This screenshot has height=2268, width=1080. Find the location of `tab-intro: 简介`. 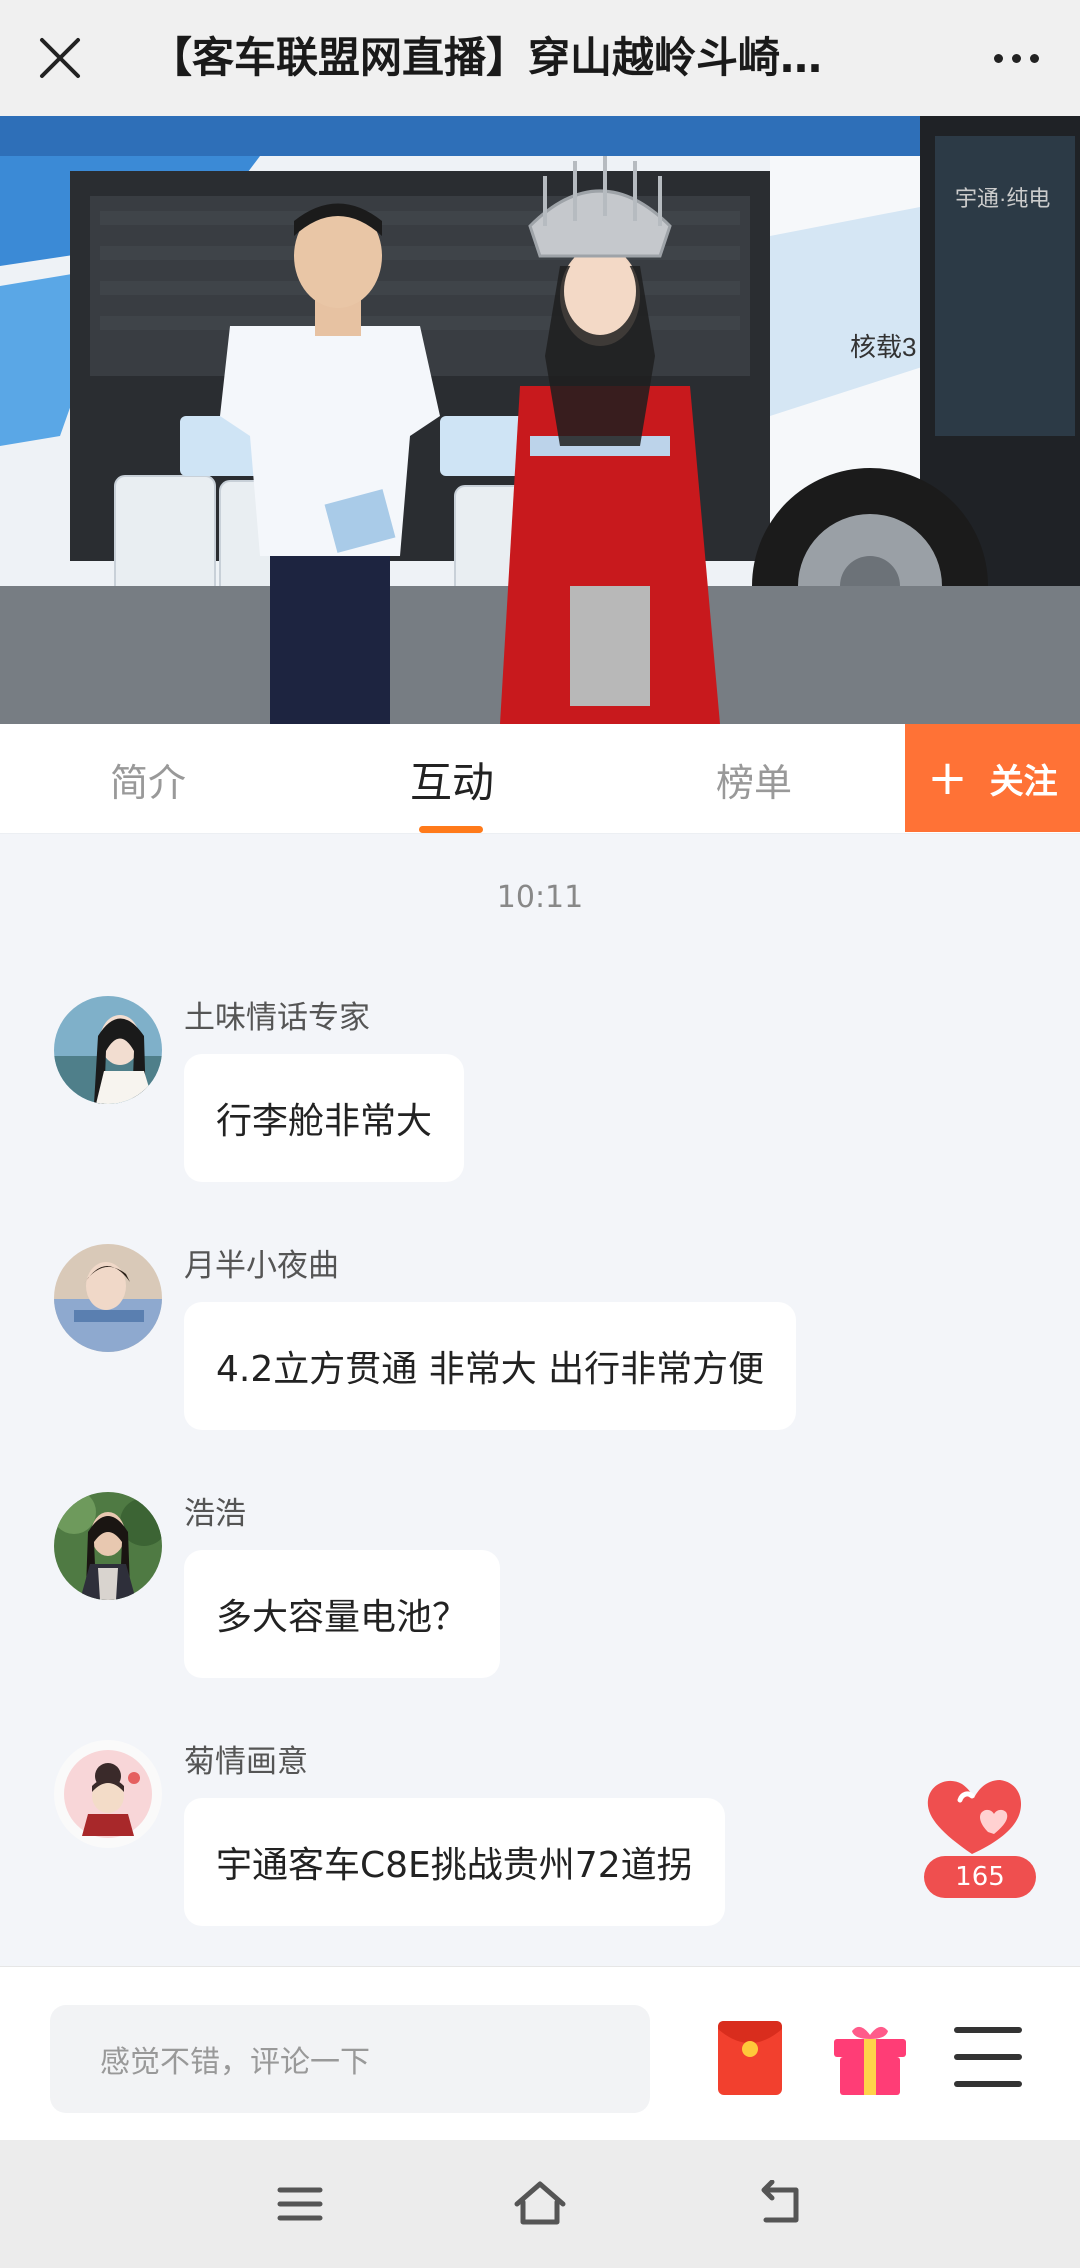

tab-intro: 简介 is located at coordinates (148, 779).